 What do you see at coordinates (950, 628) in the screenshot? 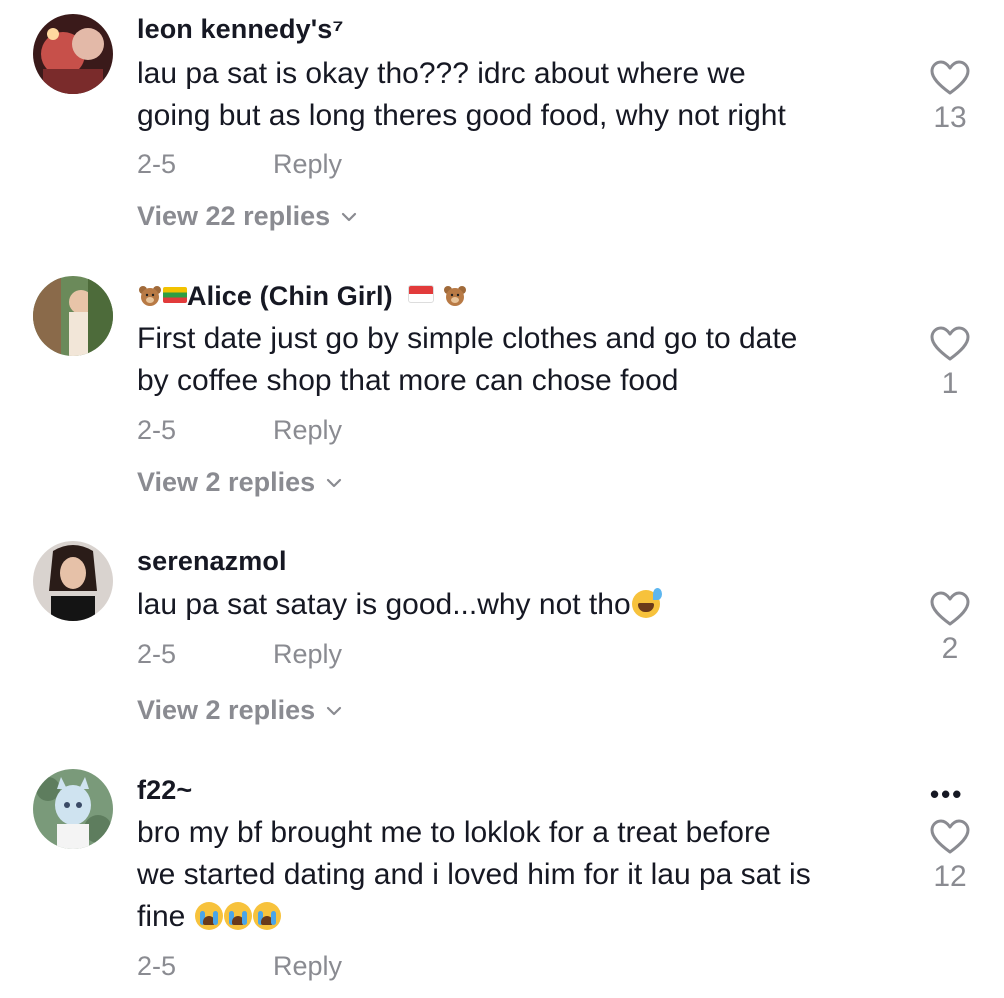
I see `like-button: 2` at bounding box center [950, 628].